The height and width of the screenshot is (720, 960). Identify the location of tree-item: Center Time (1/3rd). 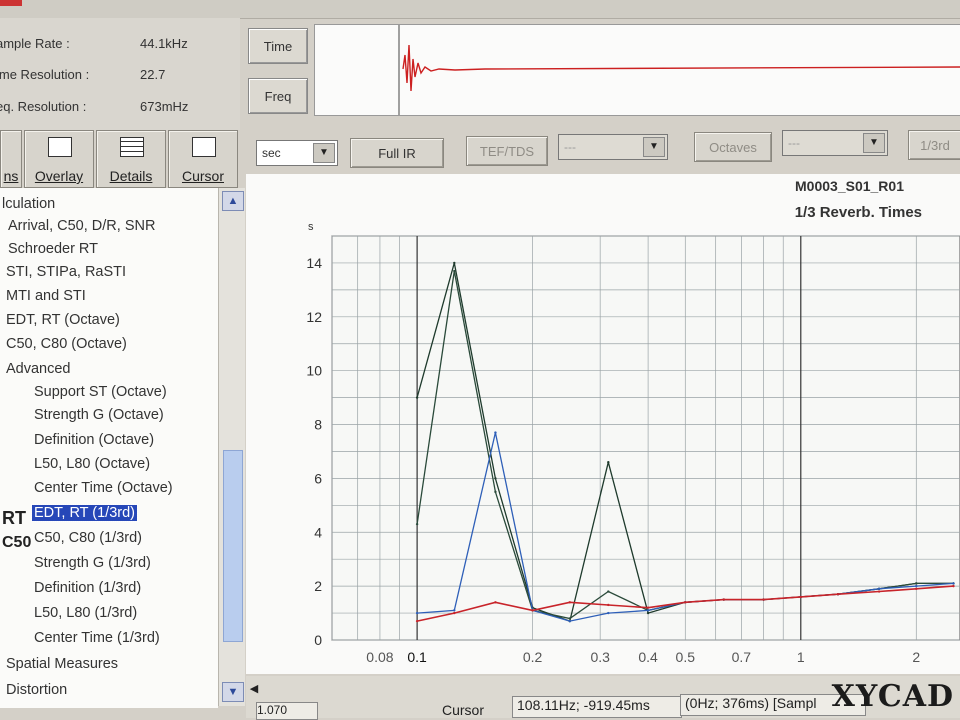
(97, 638).